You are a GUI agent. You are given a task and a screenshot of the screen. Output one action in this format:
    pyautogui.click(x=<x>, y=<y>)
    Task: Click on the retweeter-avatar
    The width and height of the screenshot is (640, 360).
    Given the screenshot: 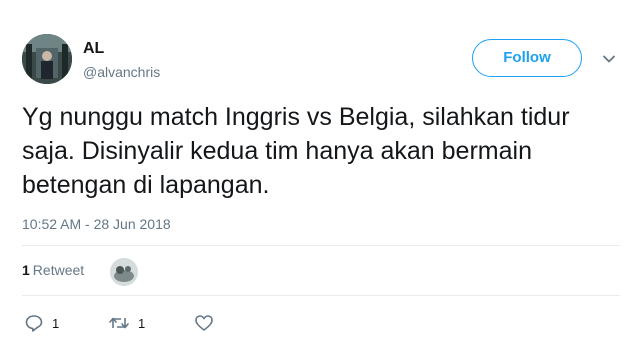 What is the action you would take?
    pyautogui.click(x=124, y=272)
    